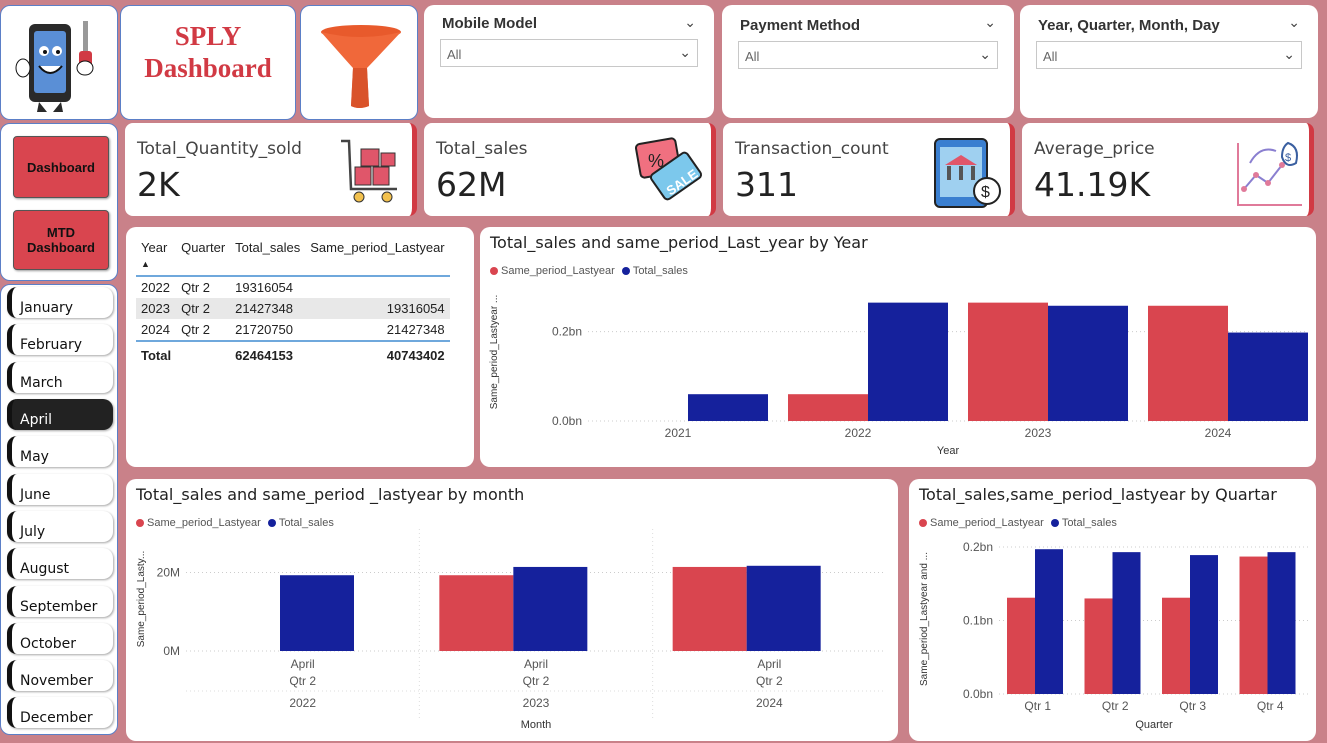 Image resolution: width=1327 pixels, height=743 pixels. I want to click on x-tick-label: 2024, so click(769, 703).